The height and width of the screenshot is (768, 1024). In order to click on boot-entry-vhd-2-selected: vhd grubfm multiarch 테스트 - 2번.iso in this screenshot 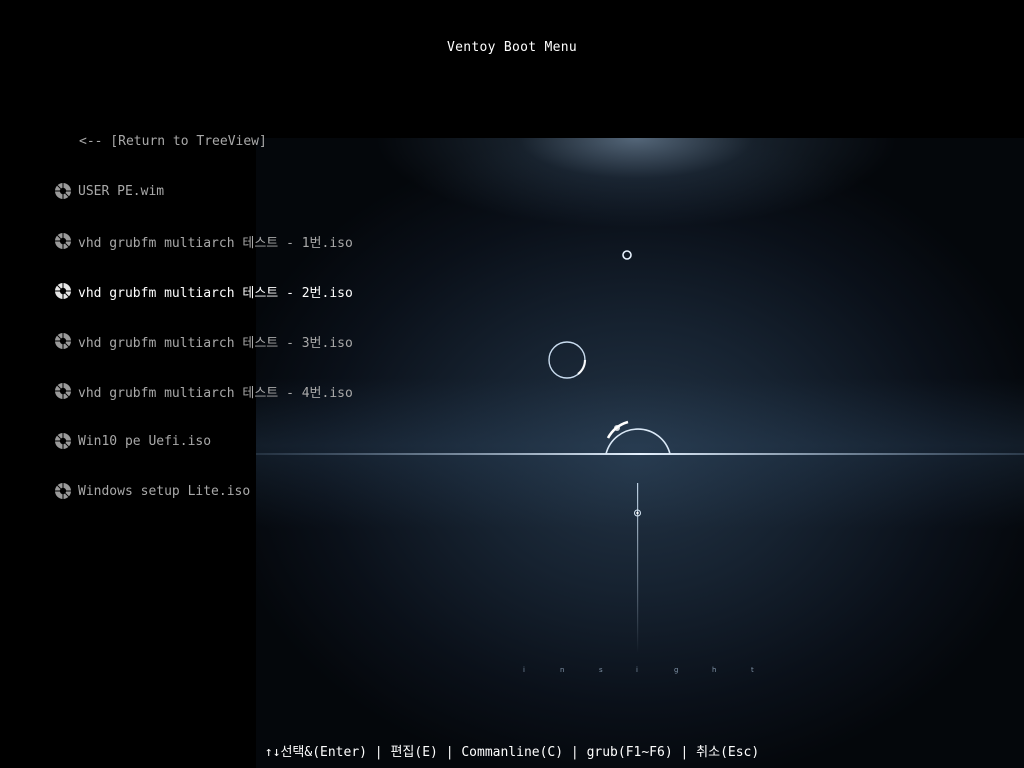, I will do `click(254, 291)`.